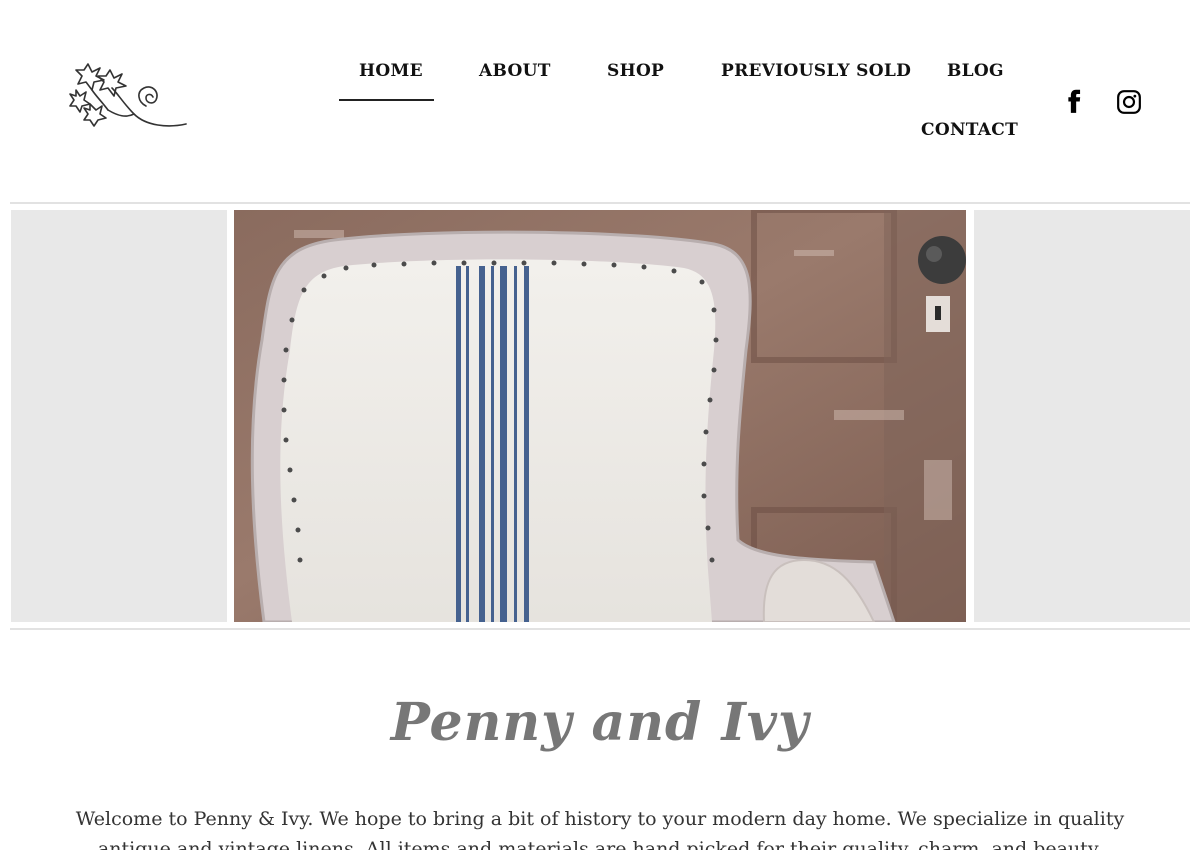  Describe the element at coordinates (975, 71) in the screenshot. I see `nav-blog: BLOG` at that location.